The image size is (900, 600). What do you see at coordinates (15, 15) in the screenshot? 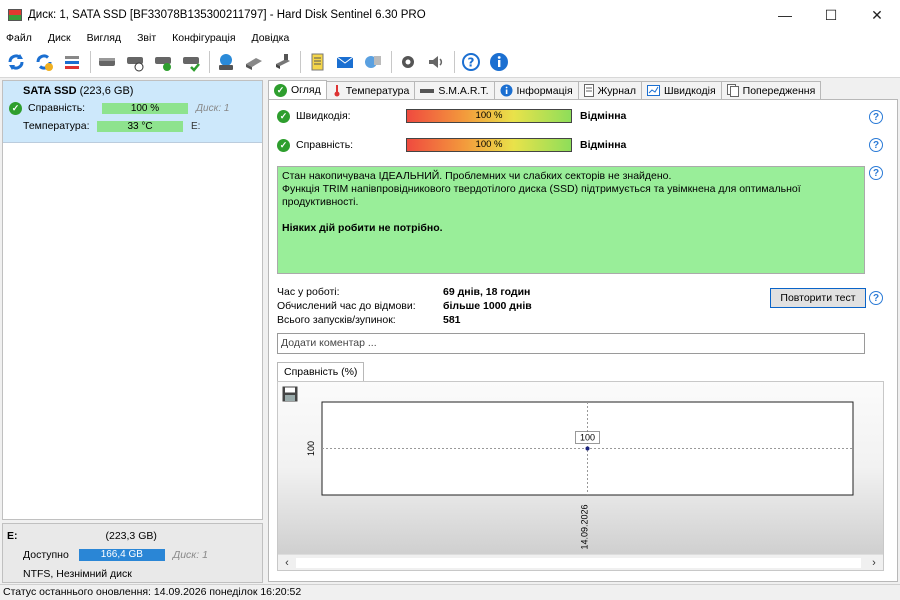
I see `app-logo-icon` at bounding box center [15, 15].